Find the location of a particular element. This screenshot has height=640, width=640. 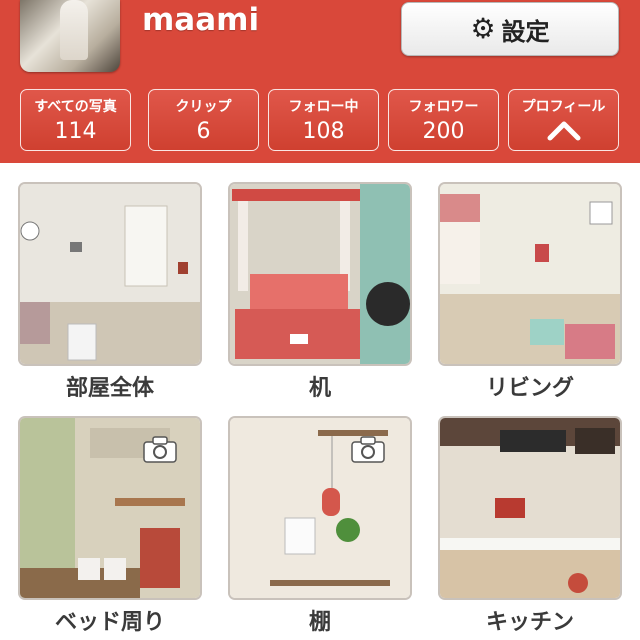

stat-label: フォロー中 is located at coordinates (323, 107).